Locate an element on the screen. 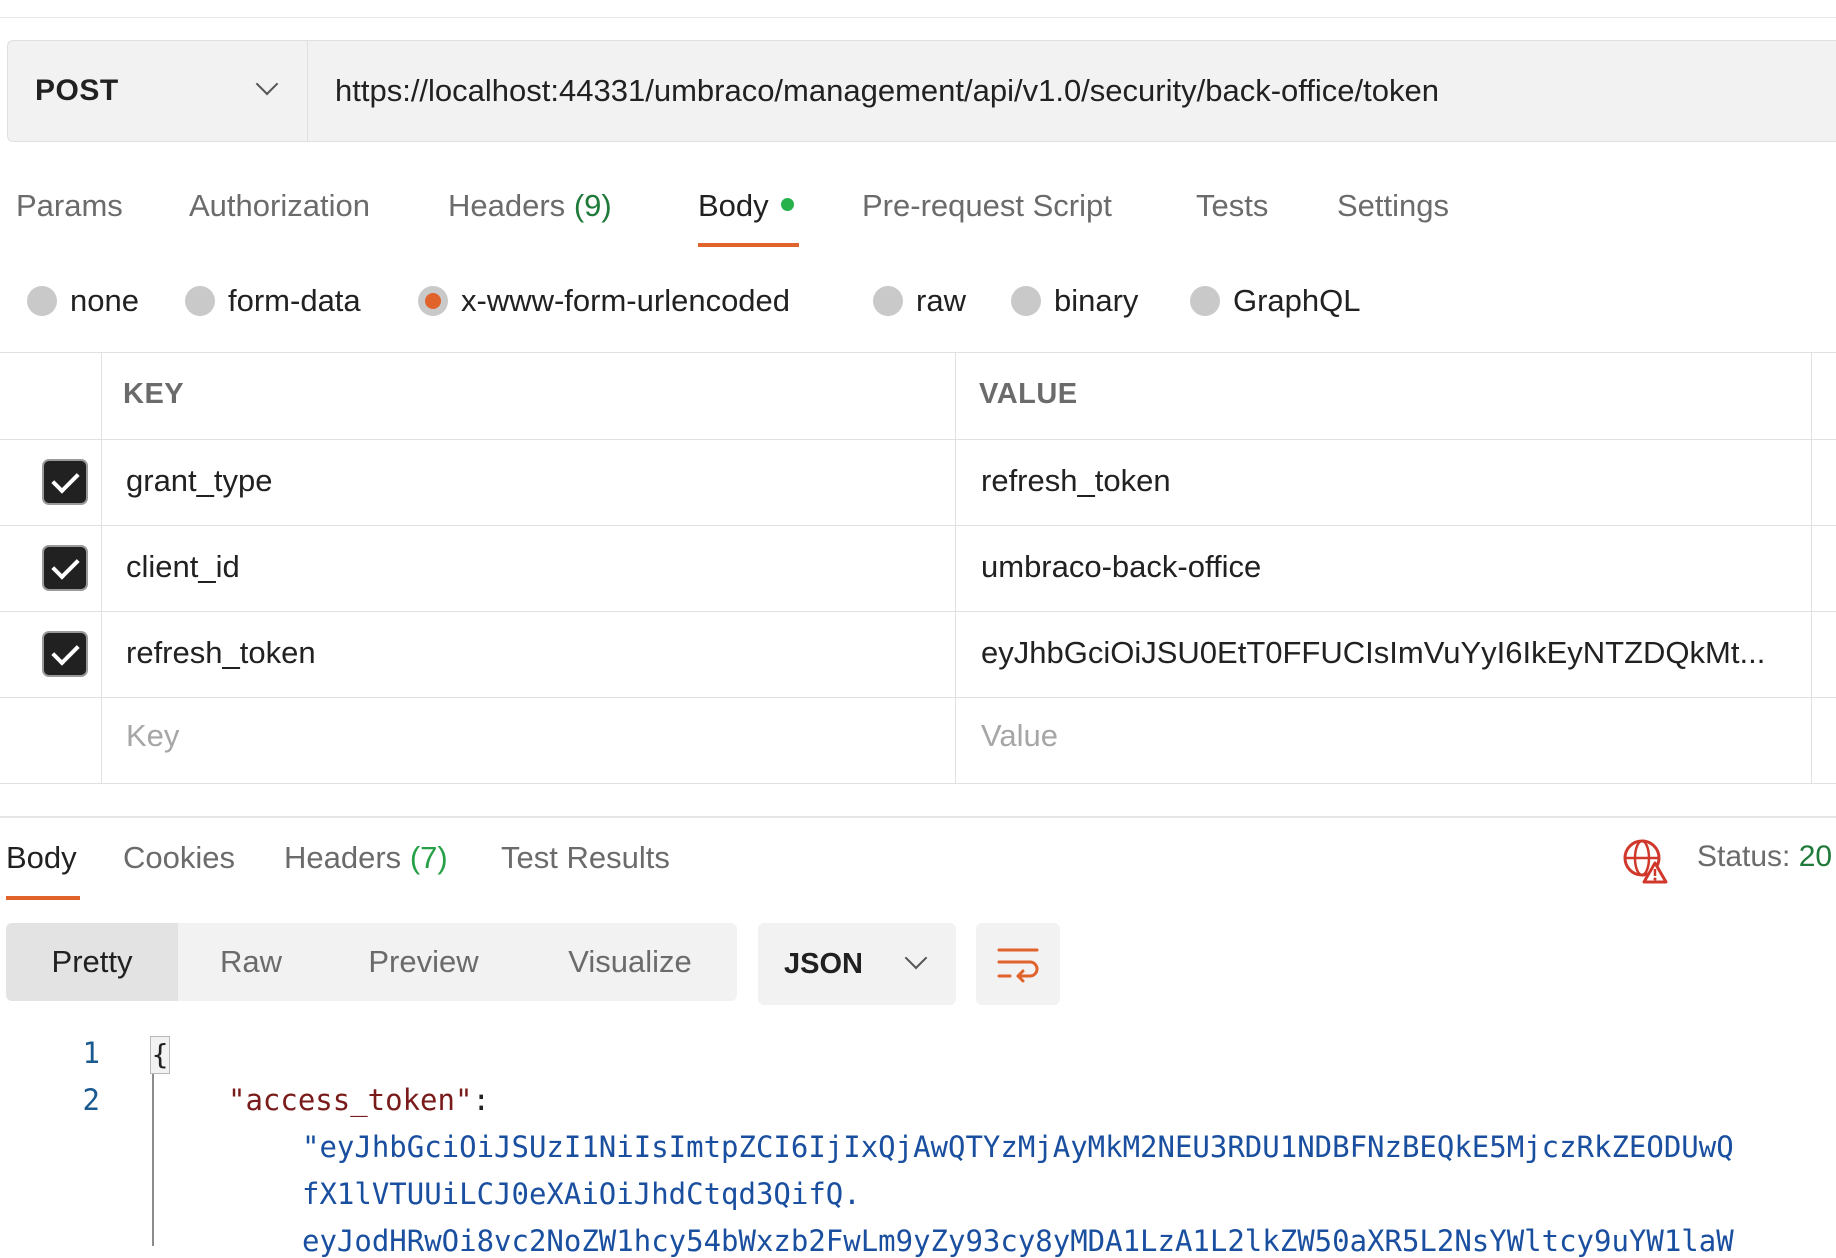 The image size is (1836, 1258). column-header-key: KEY is located at coordinates (154, 394).